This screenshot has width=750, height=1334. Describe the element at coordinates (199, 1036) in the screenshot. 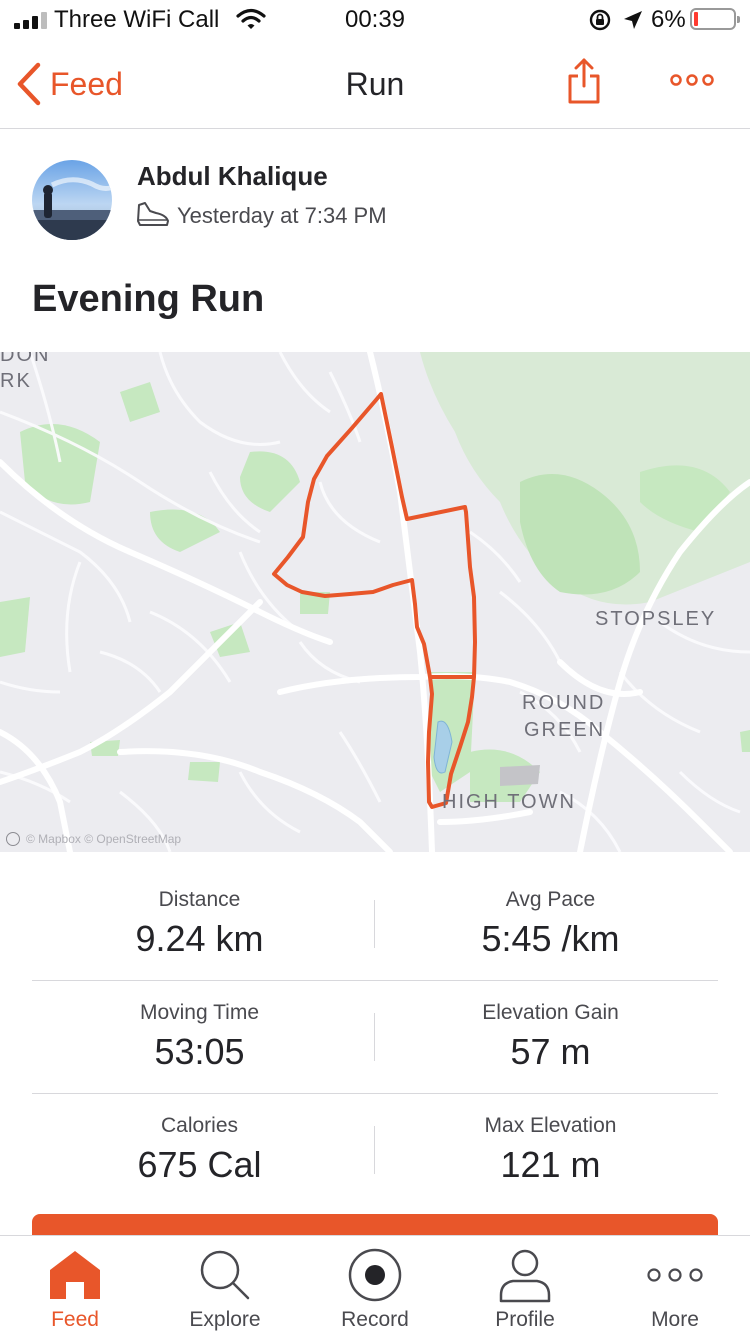

I see `stat-moving-time: Moving Time 53:05` at that location.